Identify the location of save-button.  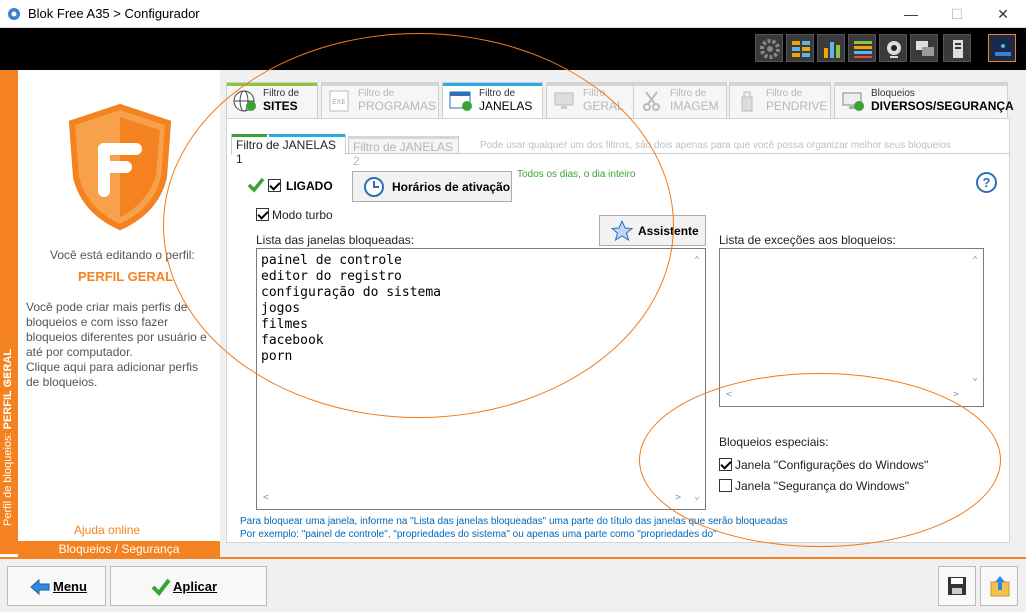
(957, 586).